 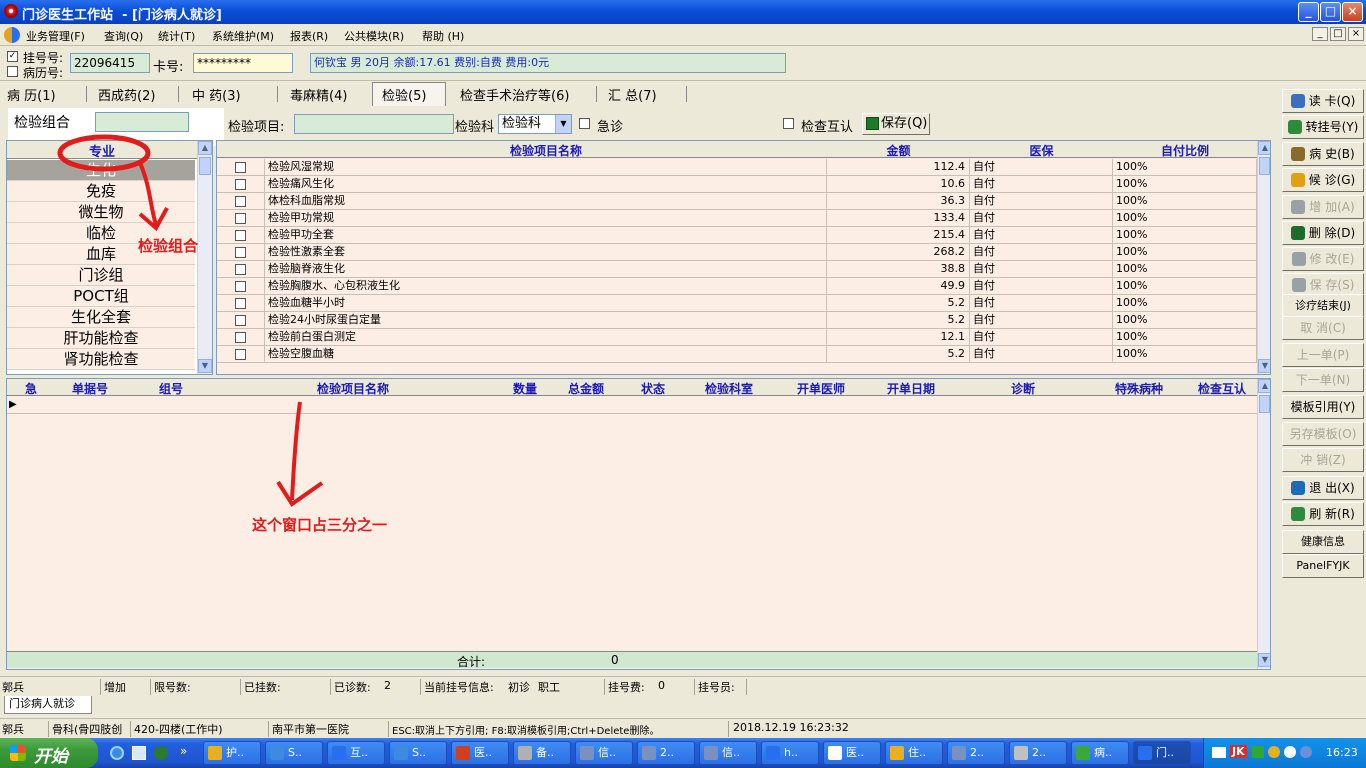 What do you see at coordinates (161, 753) in the screenshot?
I see `browser-icon` at bounding box center [161, 753].